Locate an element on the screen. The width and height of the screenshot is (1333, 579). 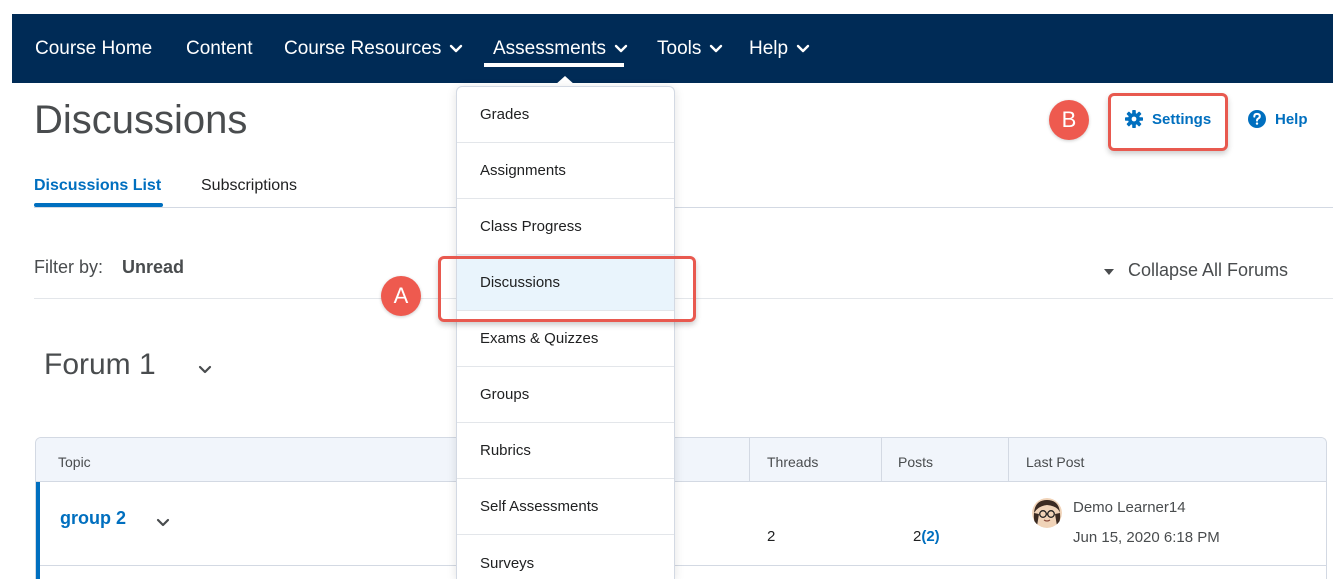
caret-down-icon is located at coordinates (1109, 271).